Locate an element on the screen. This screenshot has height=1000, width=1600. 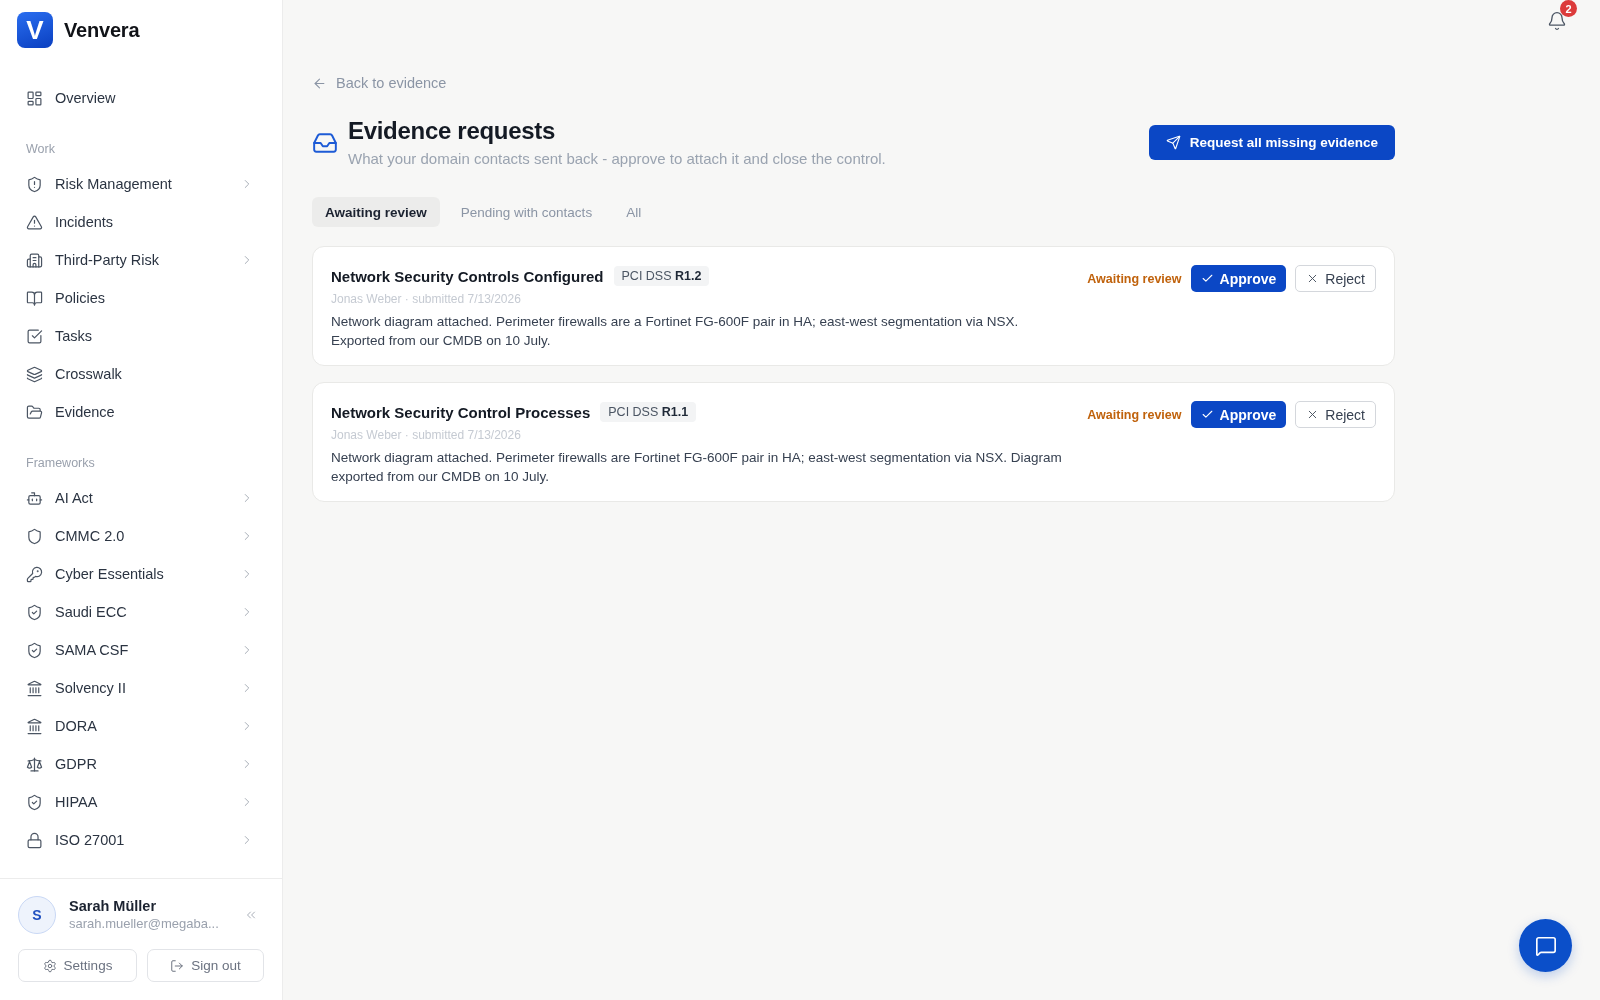
nav-item: CMMC 2.0 is located at coordinates (141, 536).